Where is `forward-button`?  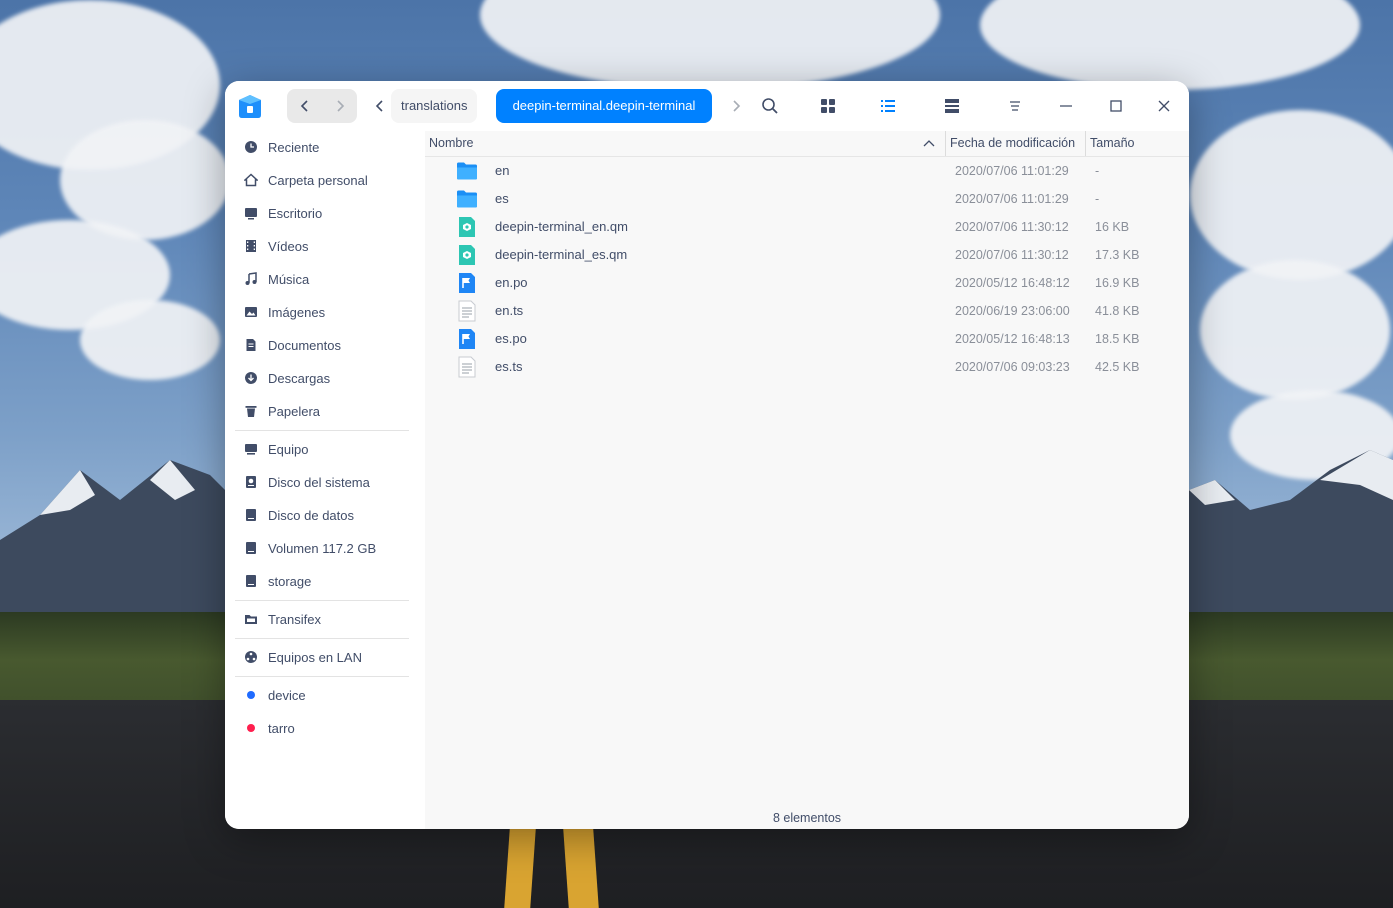
forward-button is located at coordinates (339, 106).